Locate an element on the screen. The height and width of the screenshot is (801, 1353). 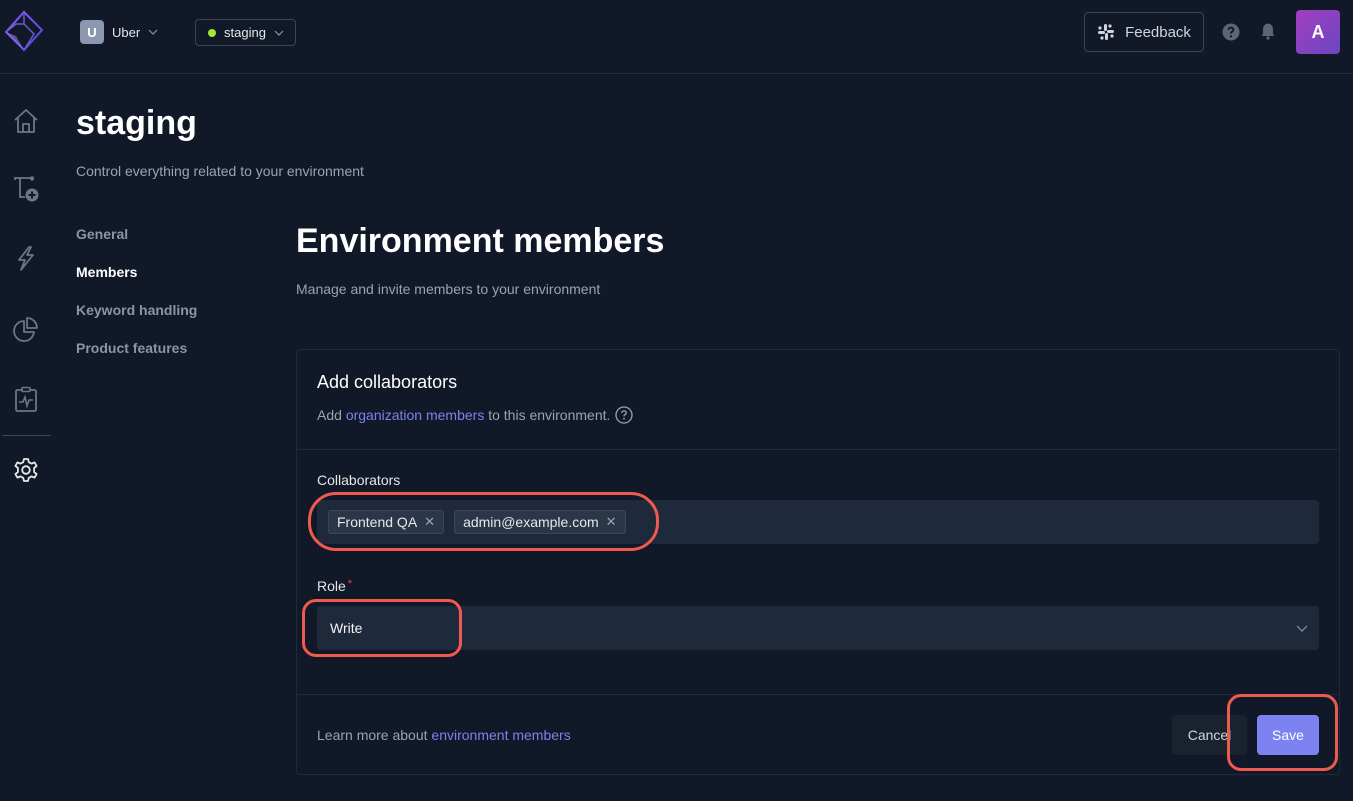
collaborator-chip: Frontend QA ✕ is located at coordinates (386, 522).